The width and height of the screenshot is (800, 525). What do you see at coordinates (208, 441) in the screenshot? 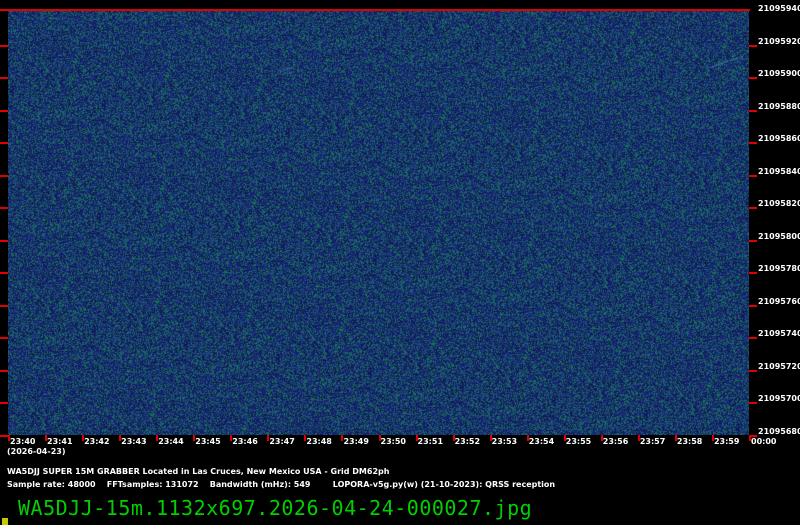
I see `time-label: 23:45` at bounding box center [208, 441].